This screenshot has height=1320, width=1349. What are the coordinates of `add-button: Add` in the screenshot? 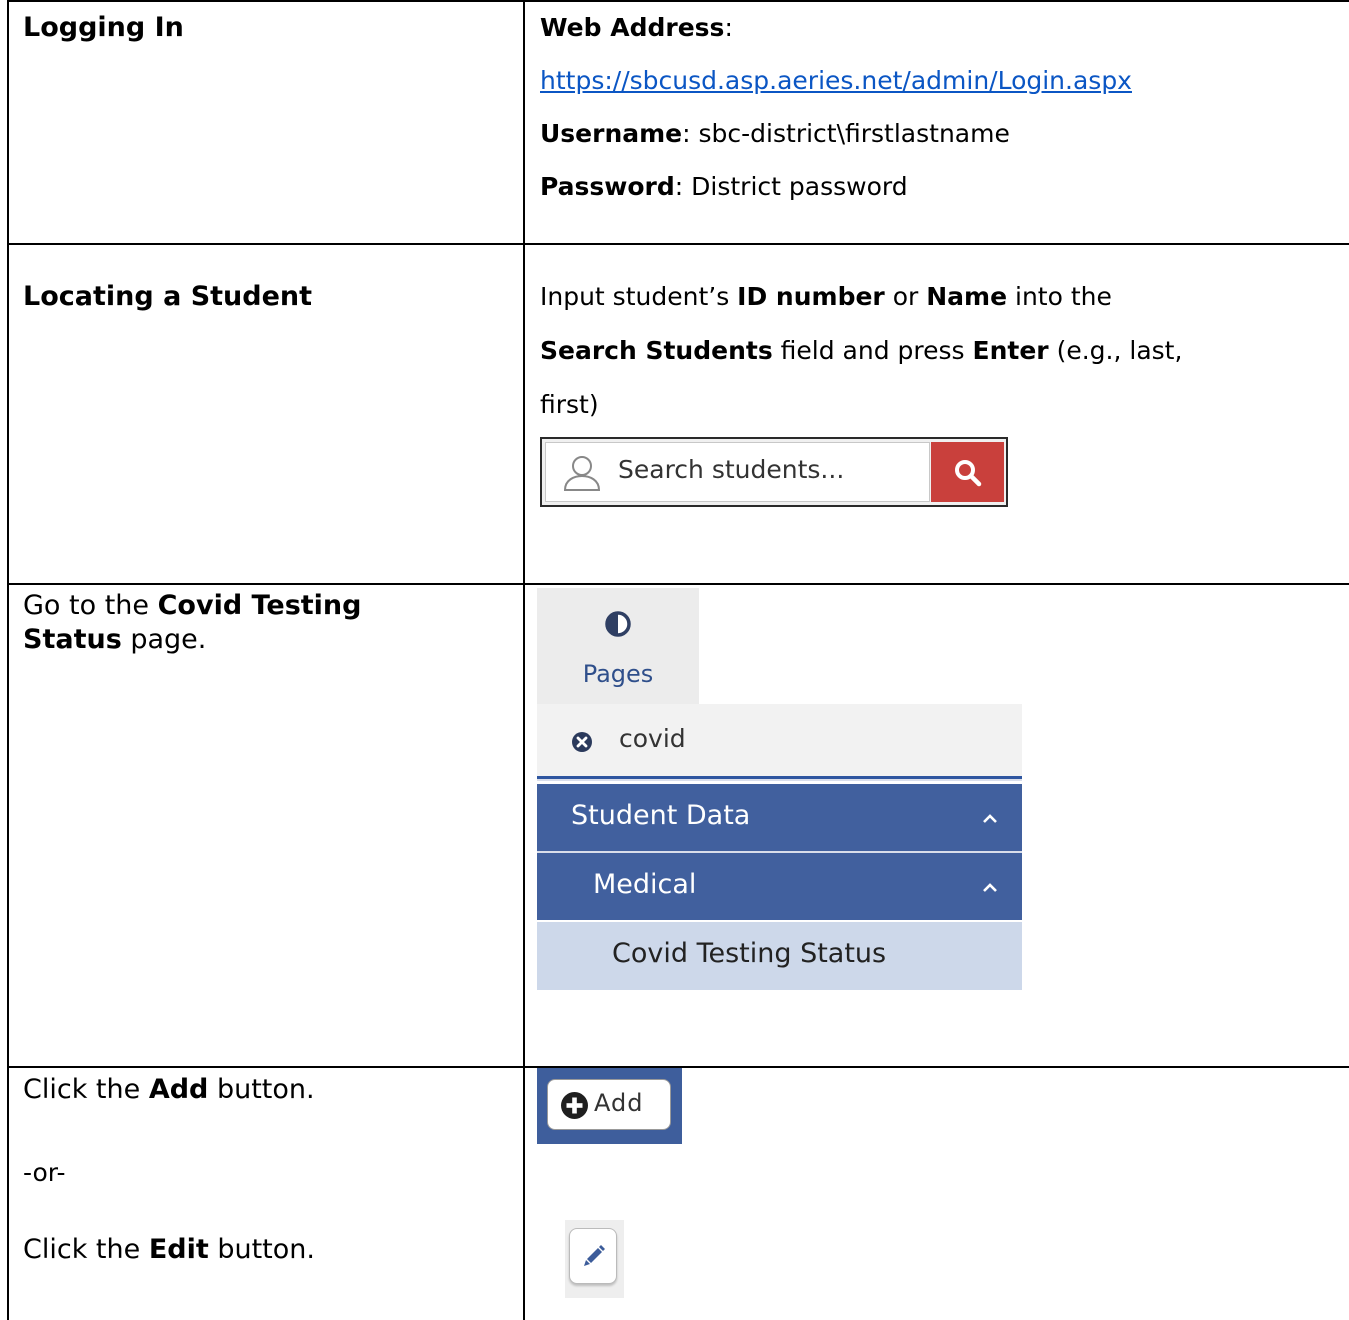 It's located at (609, 1104).